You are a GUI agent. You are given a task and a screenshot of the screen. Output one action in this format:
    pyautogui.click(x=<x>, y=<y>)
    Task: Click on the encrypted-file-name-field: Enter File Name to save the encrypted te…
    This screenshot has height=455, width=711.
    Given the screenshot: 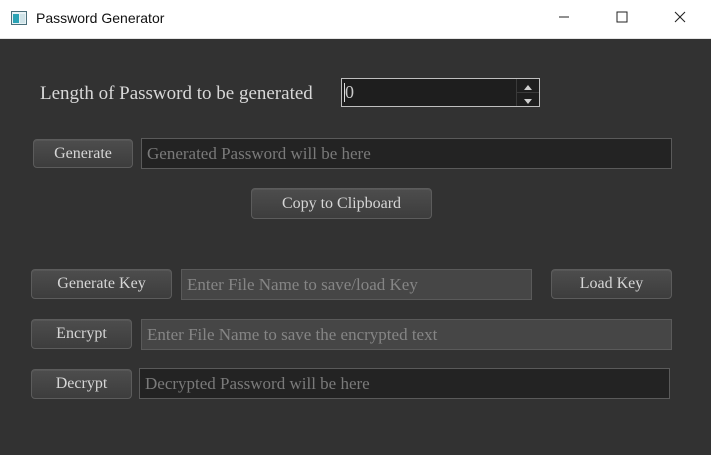 What is the action you would take?
    pyautogui.click(x=406, y=334)
    